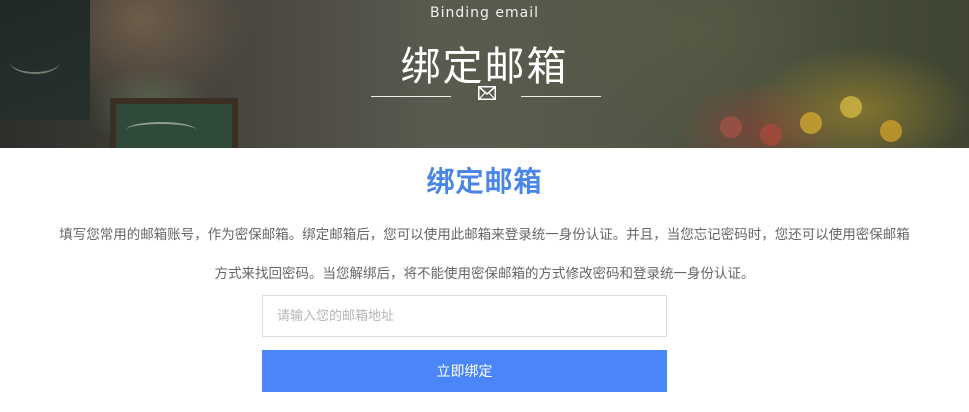 Image resolution: width=969 pixels, height=412 pixels. What do you see at coordinates (484, 274) in the screenshot?
I see `description-line: 方式来找回密码。当您解绑后，将不能使用密保邮箱的方式修改密码和登录统一身份认证。` at bounding box center [484, 274].